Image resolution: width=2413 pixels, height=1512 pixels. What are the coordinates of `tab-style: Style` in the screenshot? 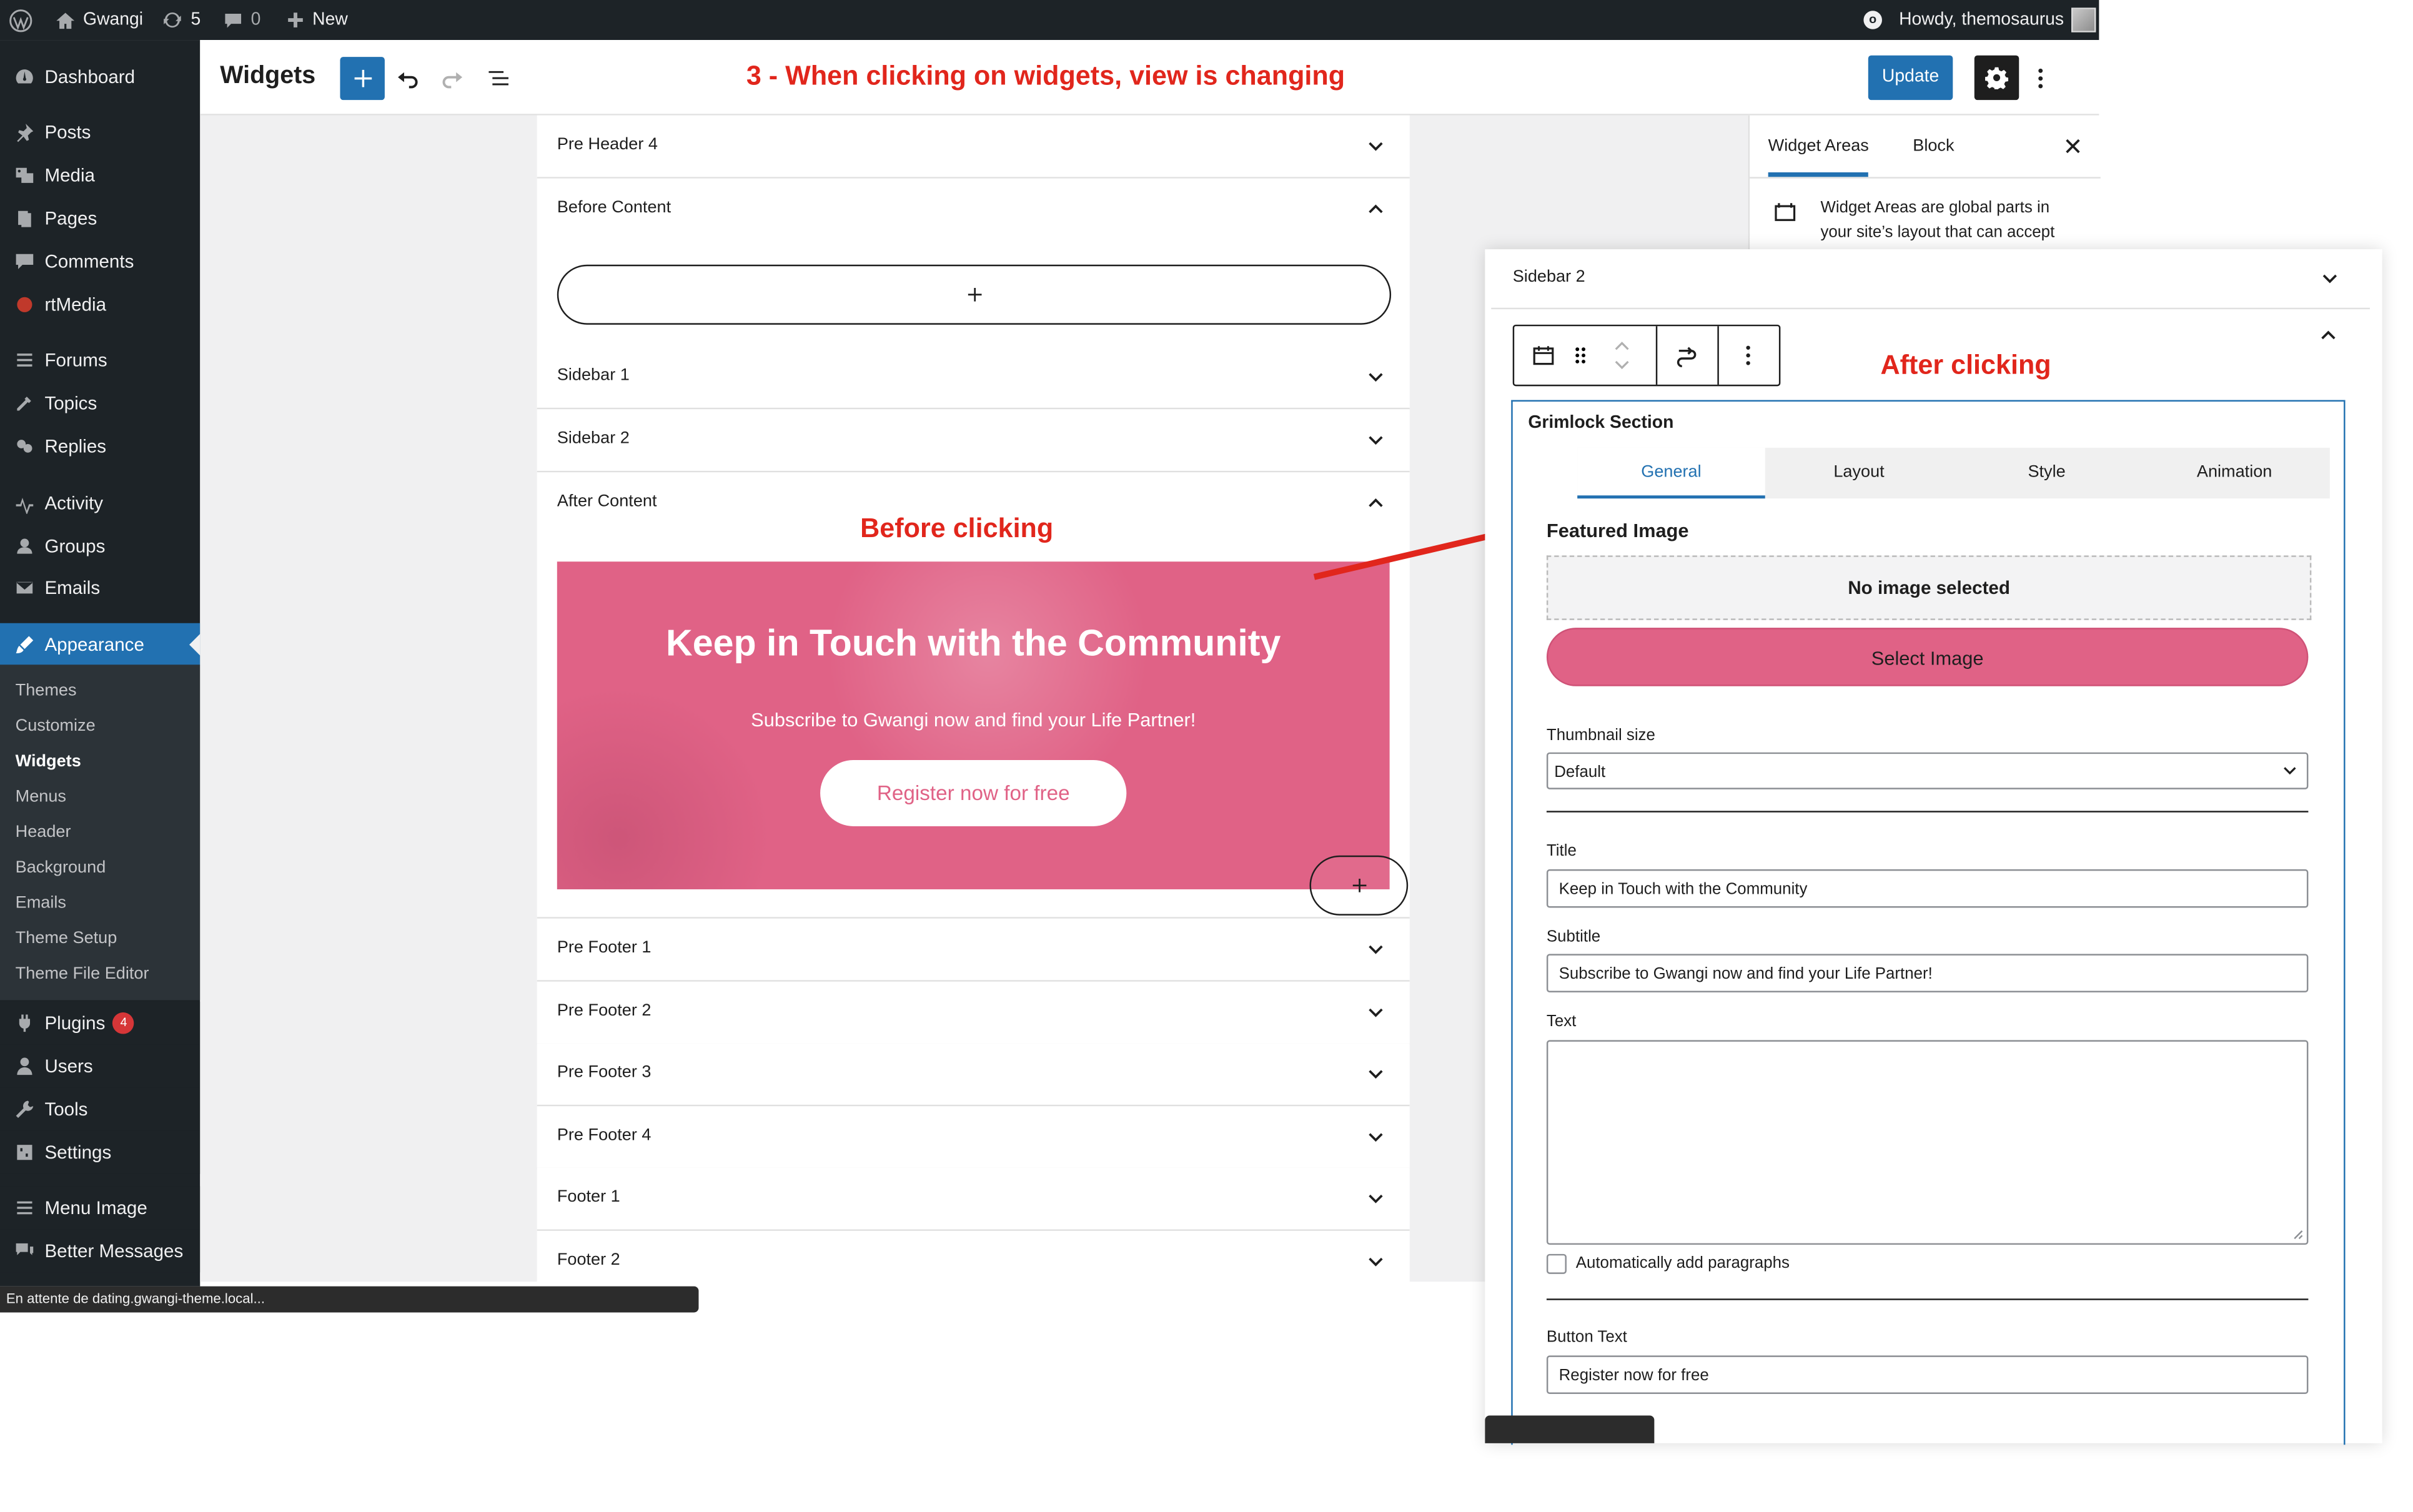 It's located at (2047, 473).